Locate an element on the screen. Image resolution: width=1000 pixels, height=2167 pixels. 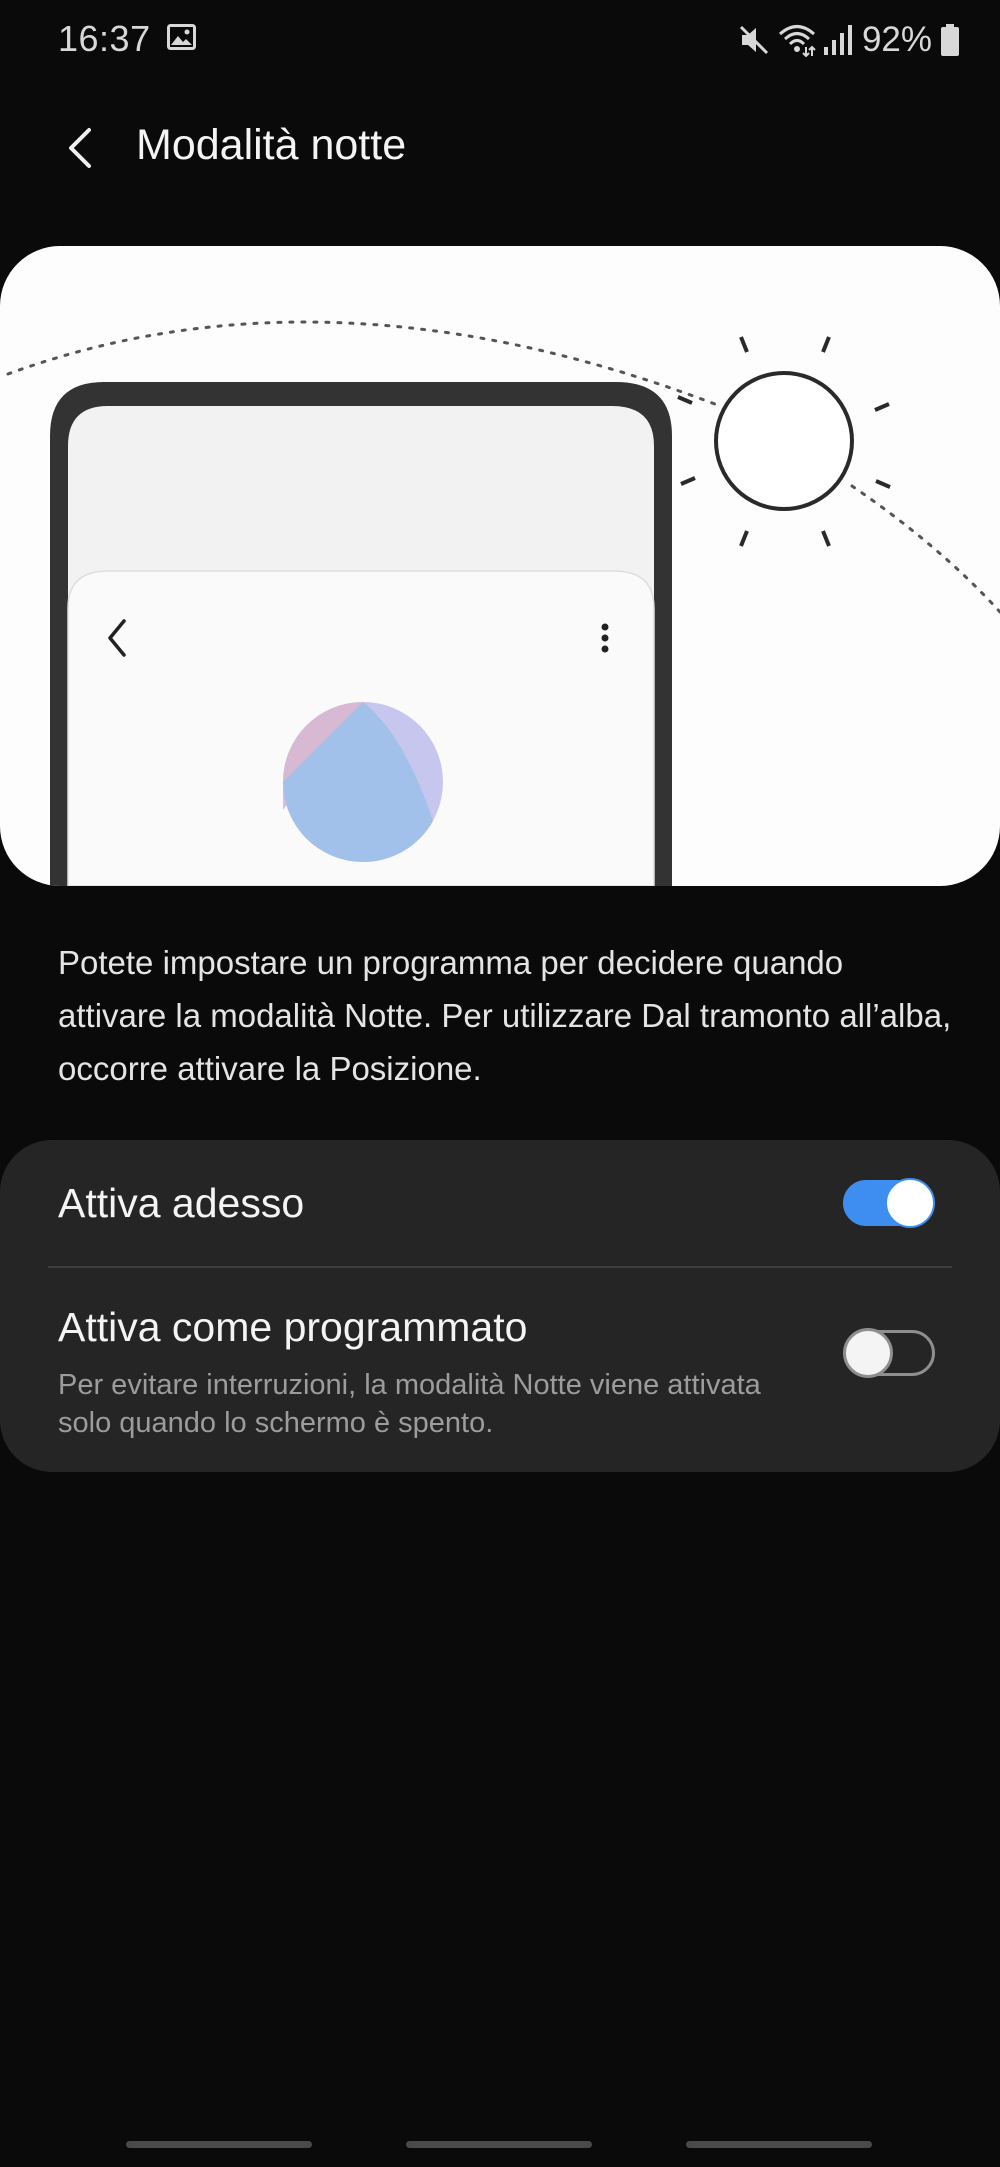
scheduled-label: Attiva come programmato is located at coordinates (293, 1327).